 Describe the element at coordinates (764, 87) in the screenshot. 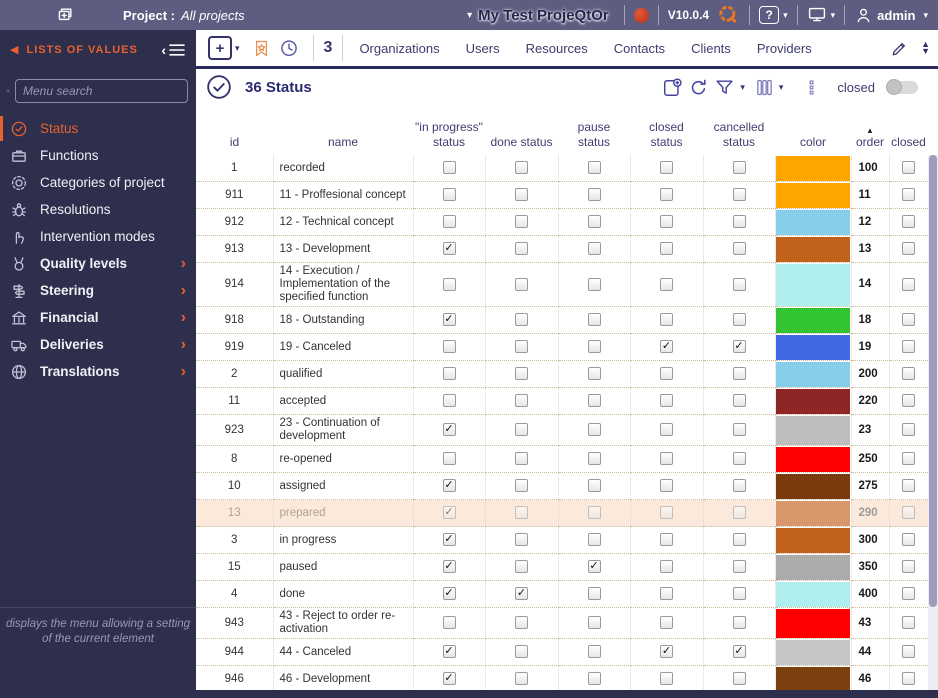

I see `columns-icon` at that location.